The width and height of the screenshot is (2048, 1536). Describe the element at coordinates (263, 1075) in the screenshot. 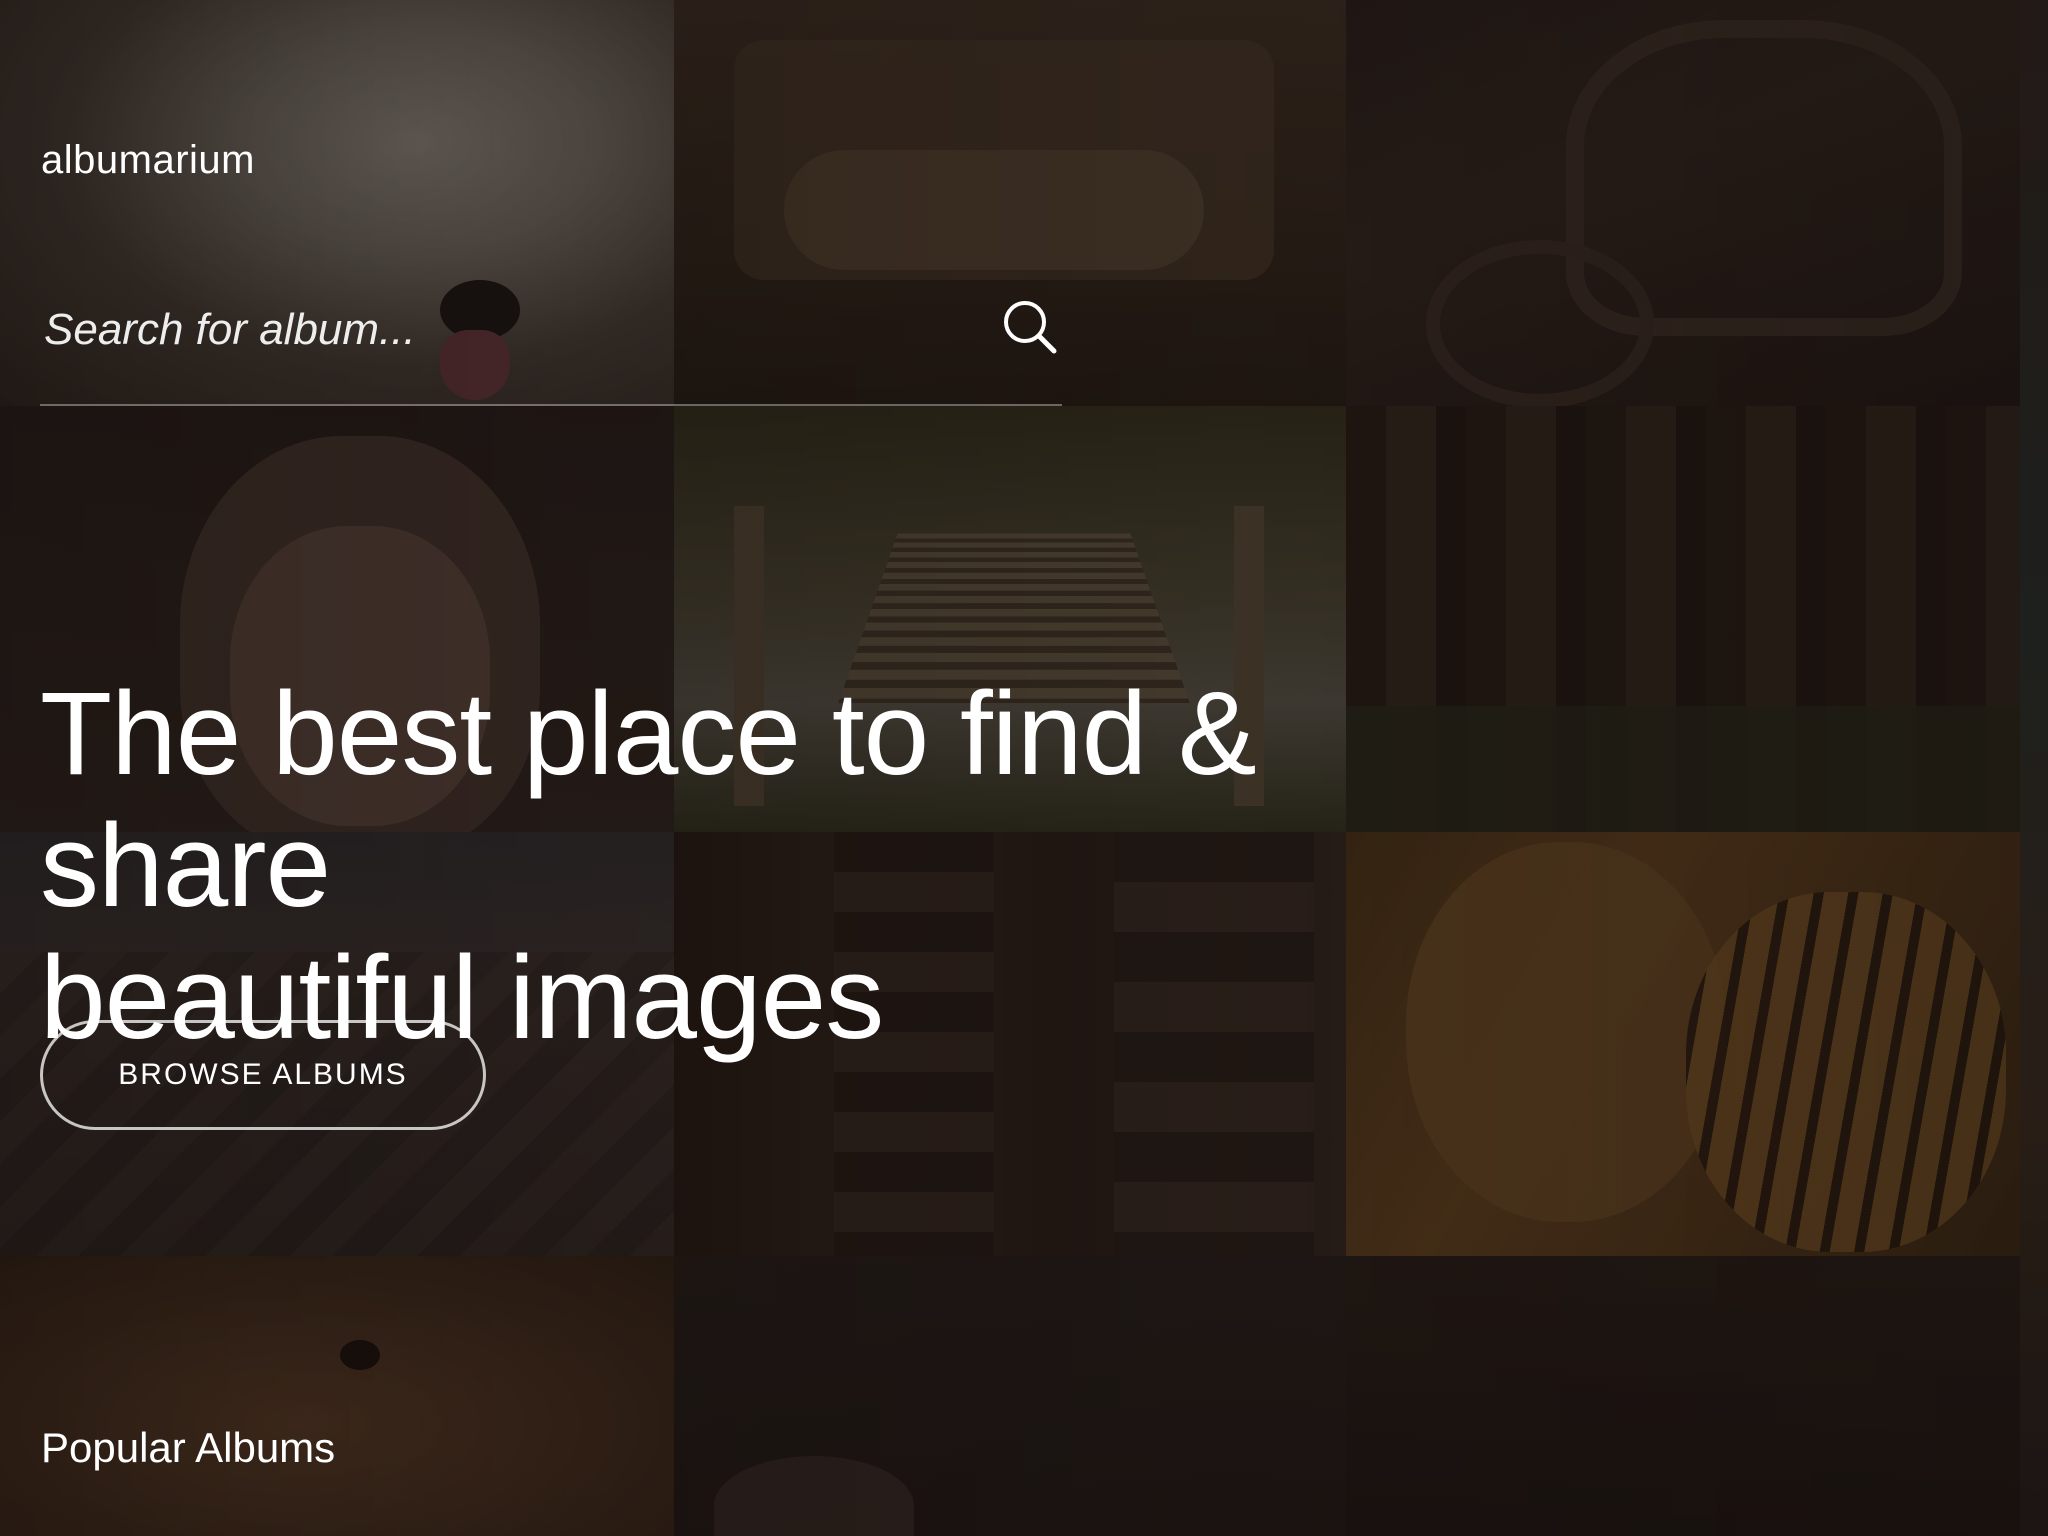

I see `browse-albums-button: BROWSE ALBUMS` at that location.